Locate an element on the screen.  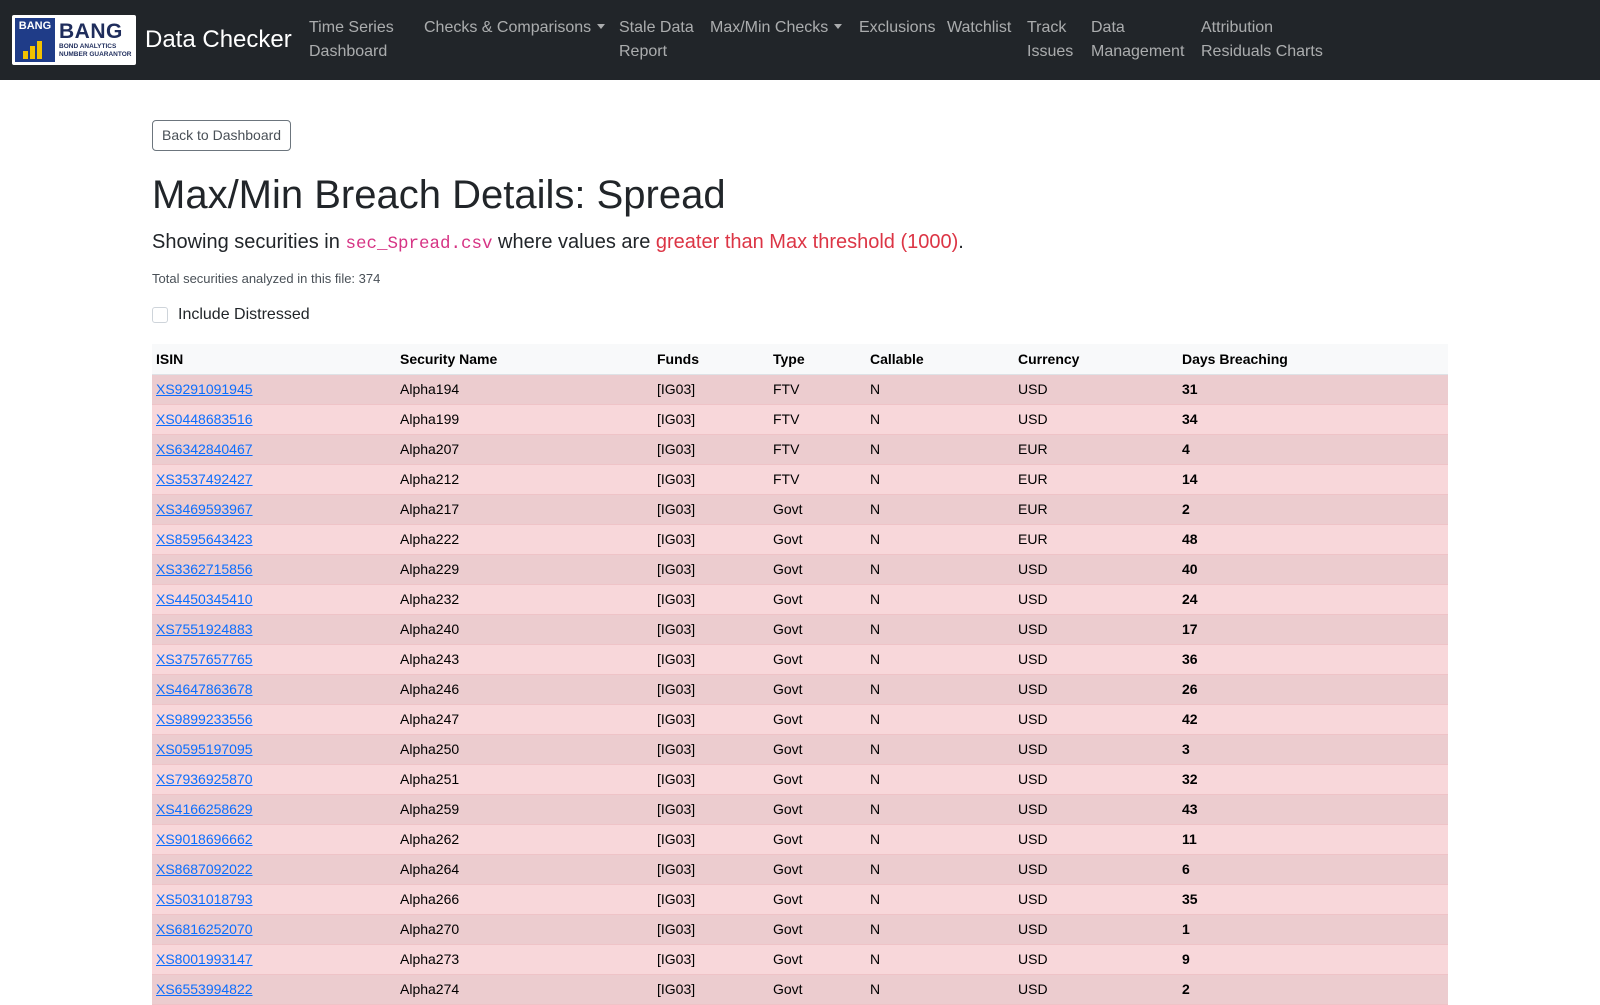
cell-isin: XS4166258629 is located at coordinates (274, 809).